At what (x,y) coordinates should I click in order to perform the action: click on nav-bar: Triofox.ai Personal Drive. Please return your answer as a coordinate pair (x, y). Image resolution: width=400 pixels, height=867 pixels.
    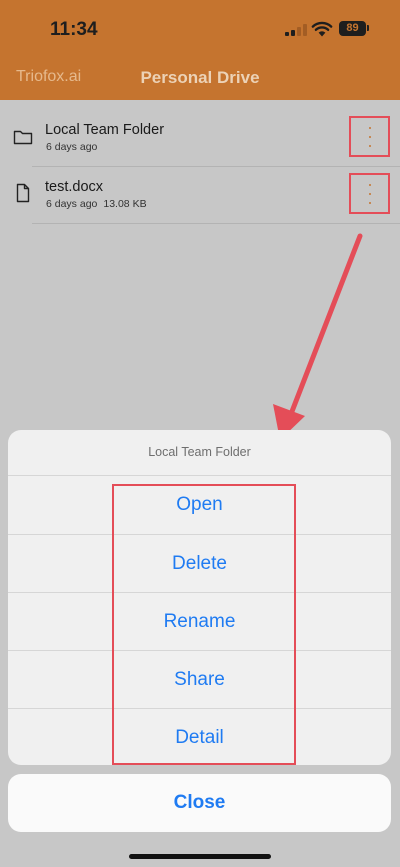
    Looking at the image, I should click on (200, 79).